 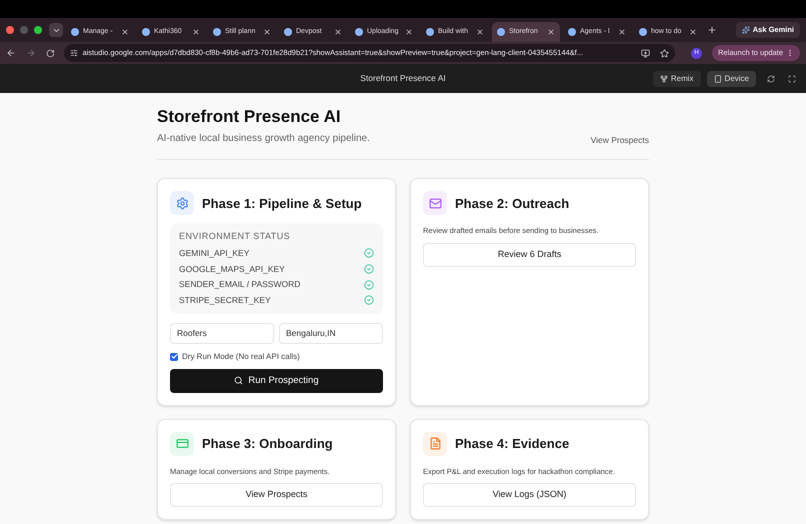 I want to click on phase-action-button: Review 6 Drafts, so click(x=529, y=254).